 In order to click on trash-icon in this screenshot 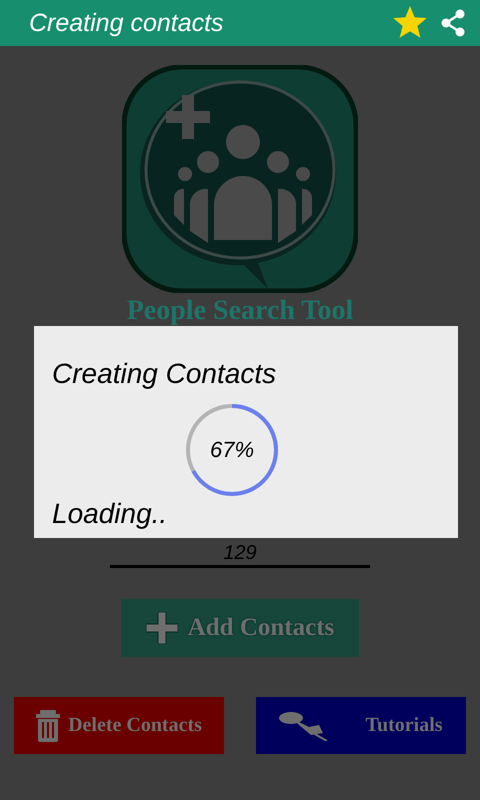, I will do `click(48, 726)`.